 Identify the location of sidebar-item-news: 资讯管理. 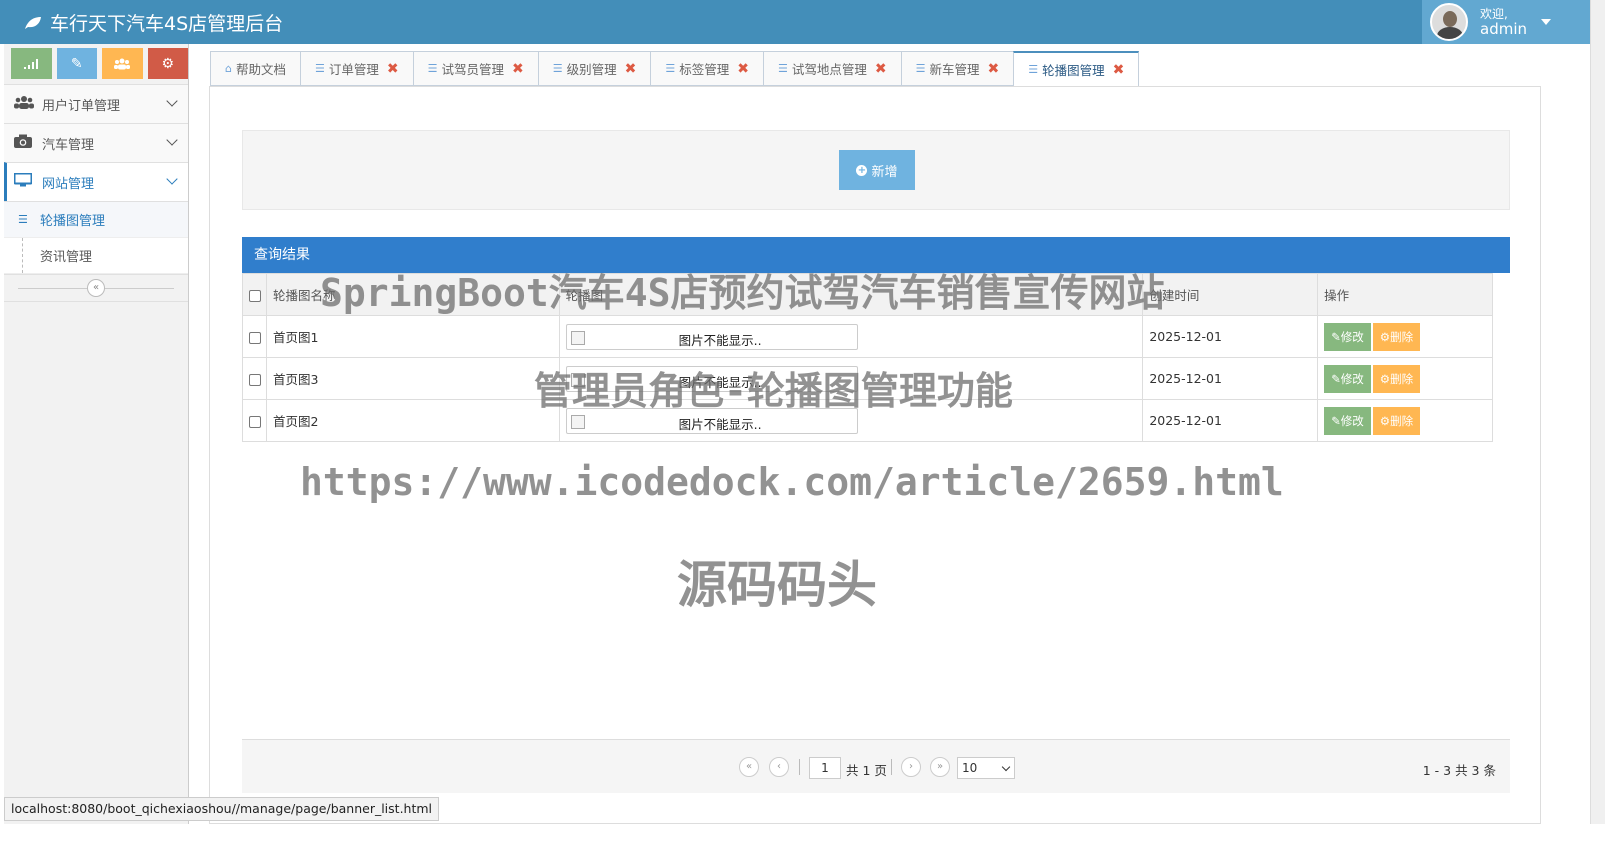
(96, 256).